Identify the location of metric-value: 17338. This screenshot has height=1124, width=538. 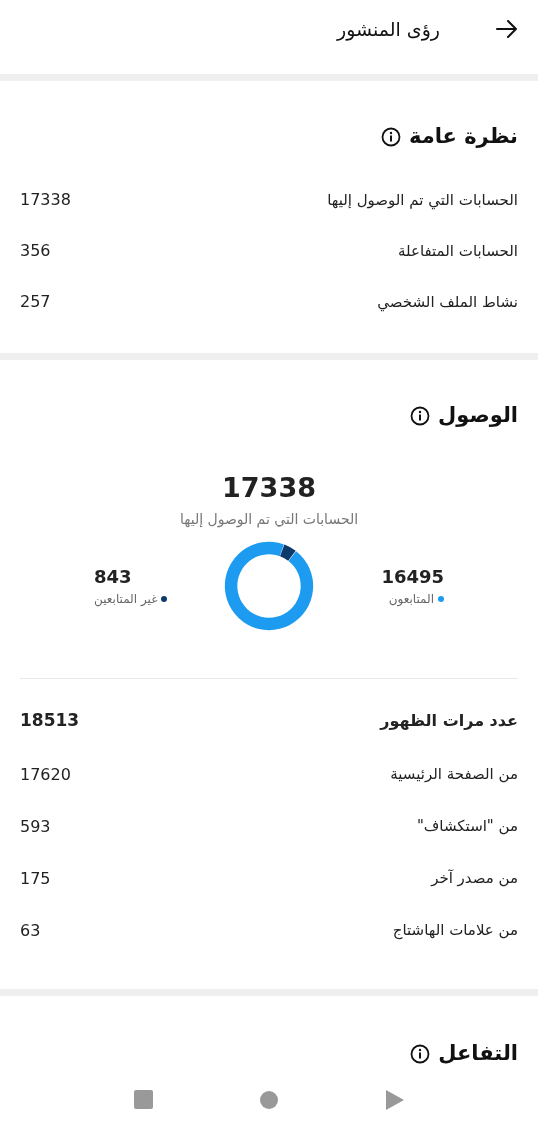
(45, 200).